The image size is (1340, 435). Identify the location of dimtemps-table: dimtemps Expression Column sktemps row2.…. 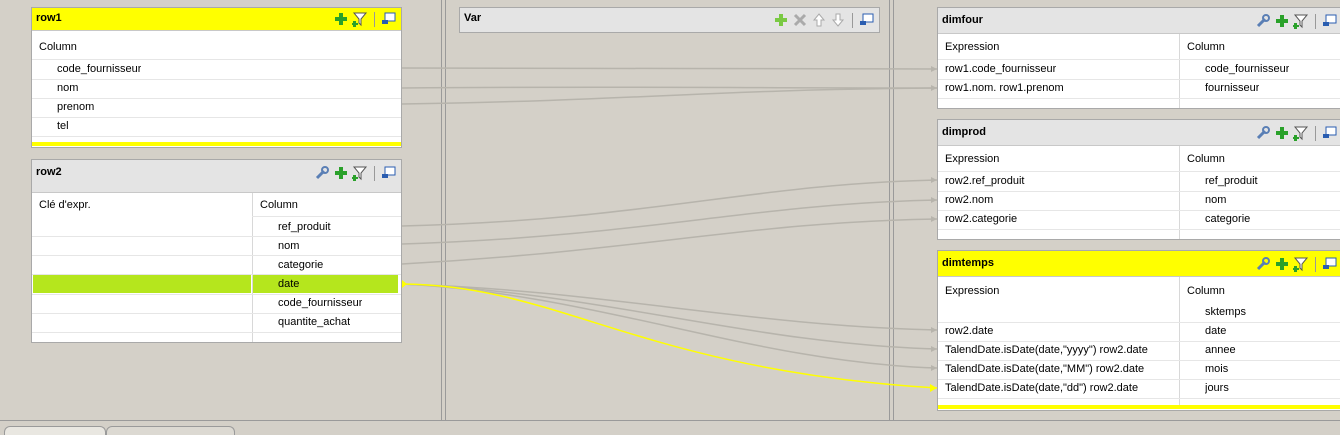
(1138, 330).